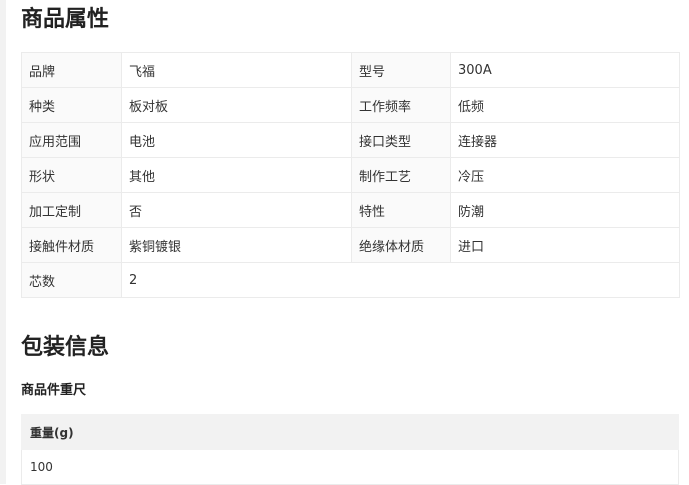  What do you see at coordinates (565, 210) in the screenshot?
I see `attr-value: 防潮` at bounding box center [565, 210].